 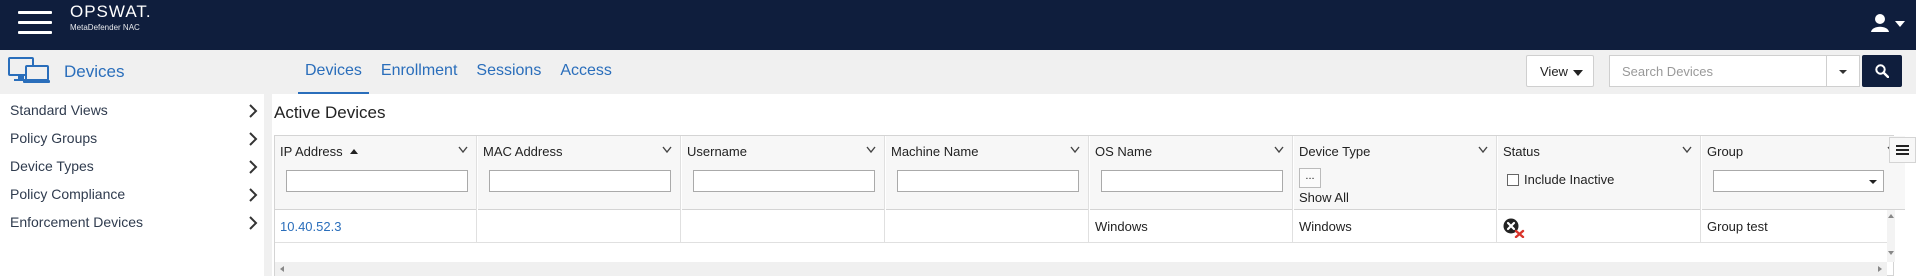 I want to click on section-title: Active Devices, so click(x=330, y=112).